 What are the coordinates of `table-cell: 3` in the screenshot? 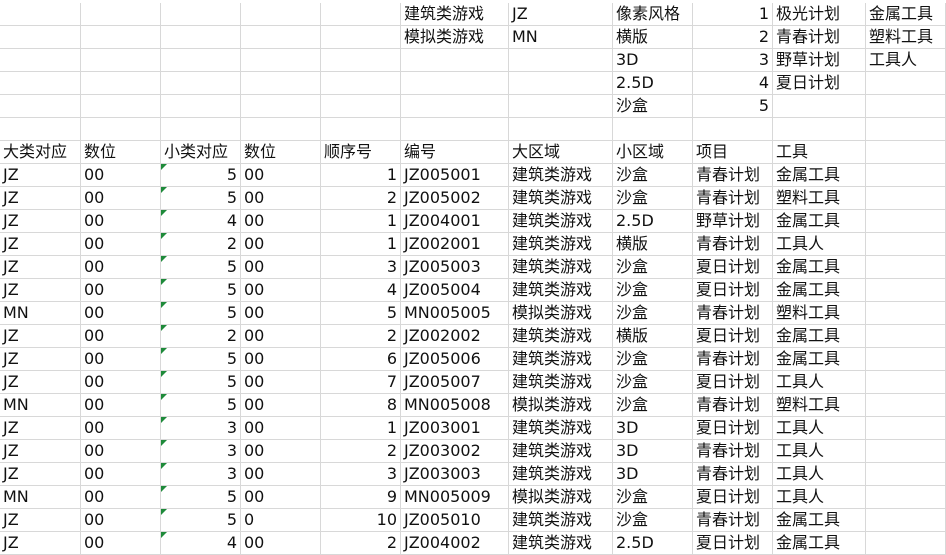 It's located at (361, 474).